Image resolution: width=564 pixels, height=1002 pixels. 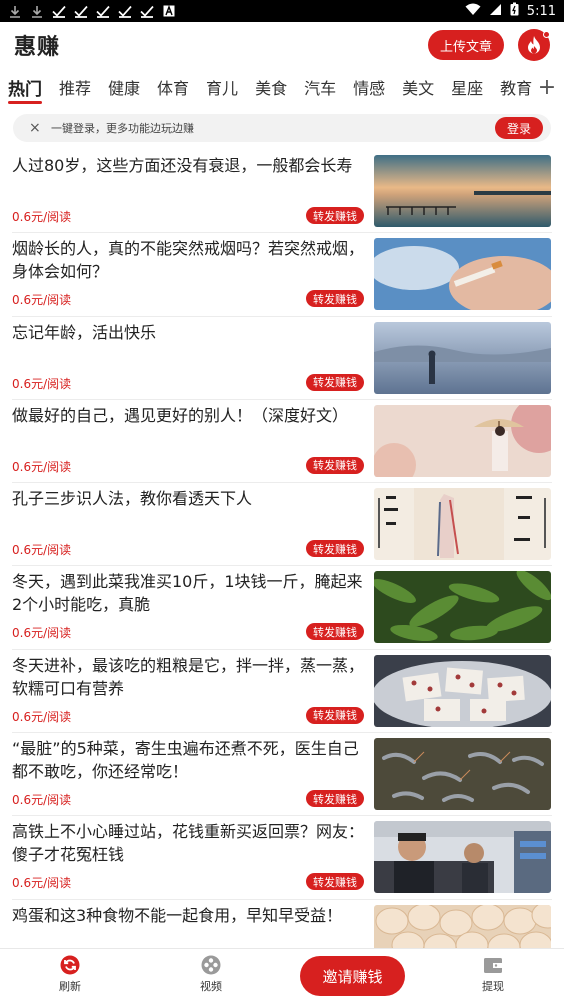 What do you see at coordinates (188, 260) in the screenshot?
I see `article-title: 烟龄长的人，真的不能突然戒烟吗？若突然戒烟，身体会如何？` at bounding box center [188, 260].